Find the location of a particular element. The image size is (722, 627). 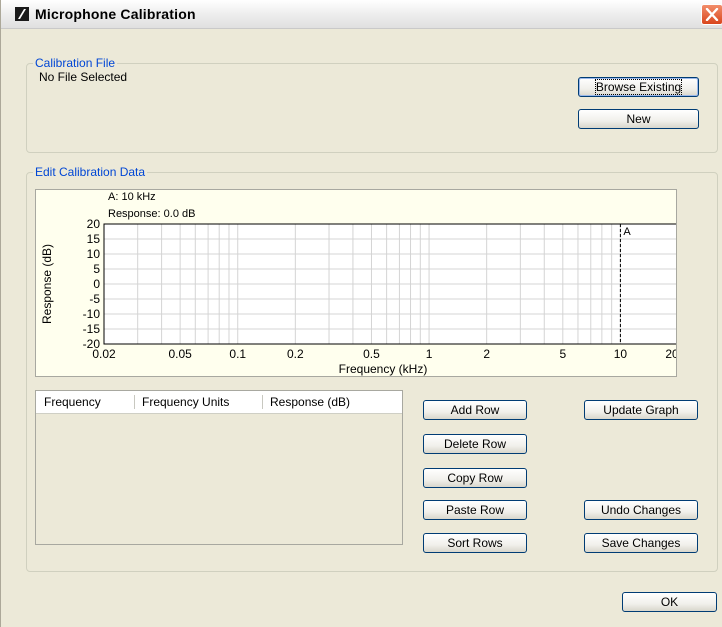

delete-row-button: Delete Row is located at coordinates (475, 444).